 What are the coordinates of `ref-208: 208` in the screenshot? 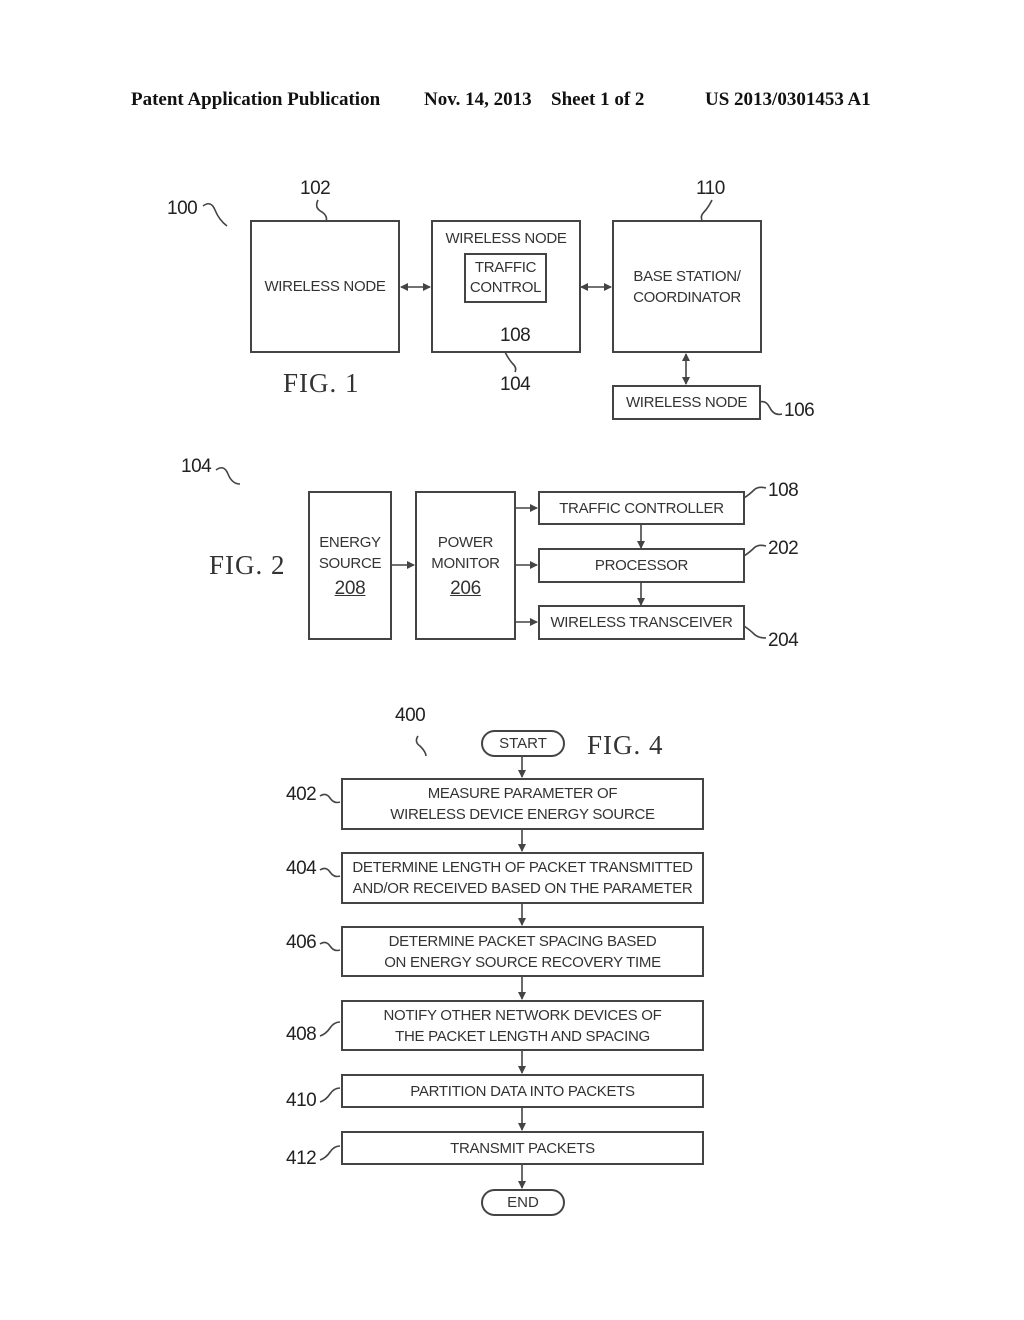 It's located at (350, 588).